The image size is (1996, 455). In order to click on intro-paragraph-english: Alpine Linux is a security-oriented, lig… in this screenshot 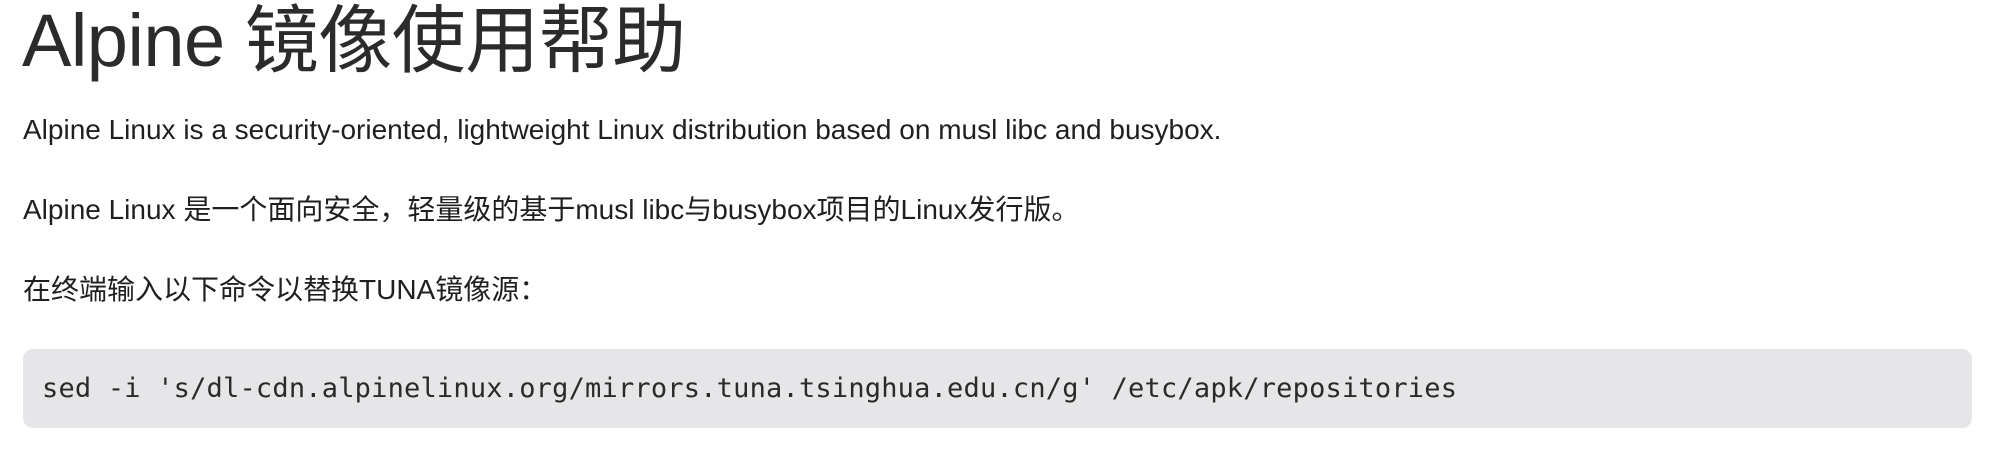, I will do `click(622, 129)`.